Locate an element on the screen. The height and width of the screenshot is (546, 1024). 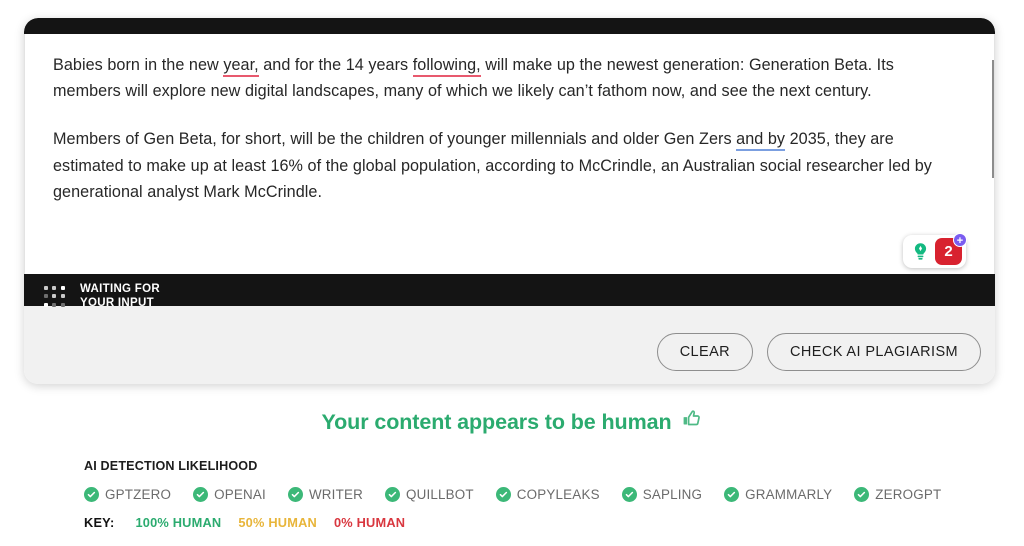
detector-item-gptzero: GPTZERO is located at coordinates (127, 494).